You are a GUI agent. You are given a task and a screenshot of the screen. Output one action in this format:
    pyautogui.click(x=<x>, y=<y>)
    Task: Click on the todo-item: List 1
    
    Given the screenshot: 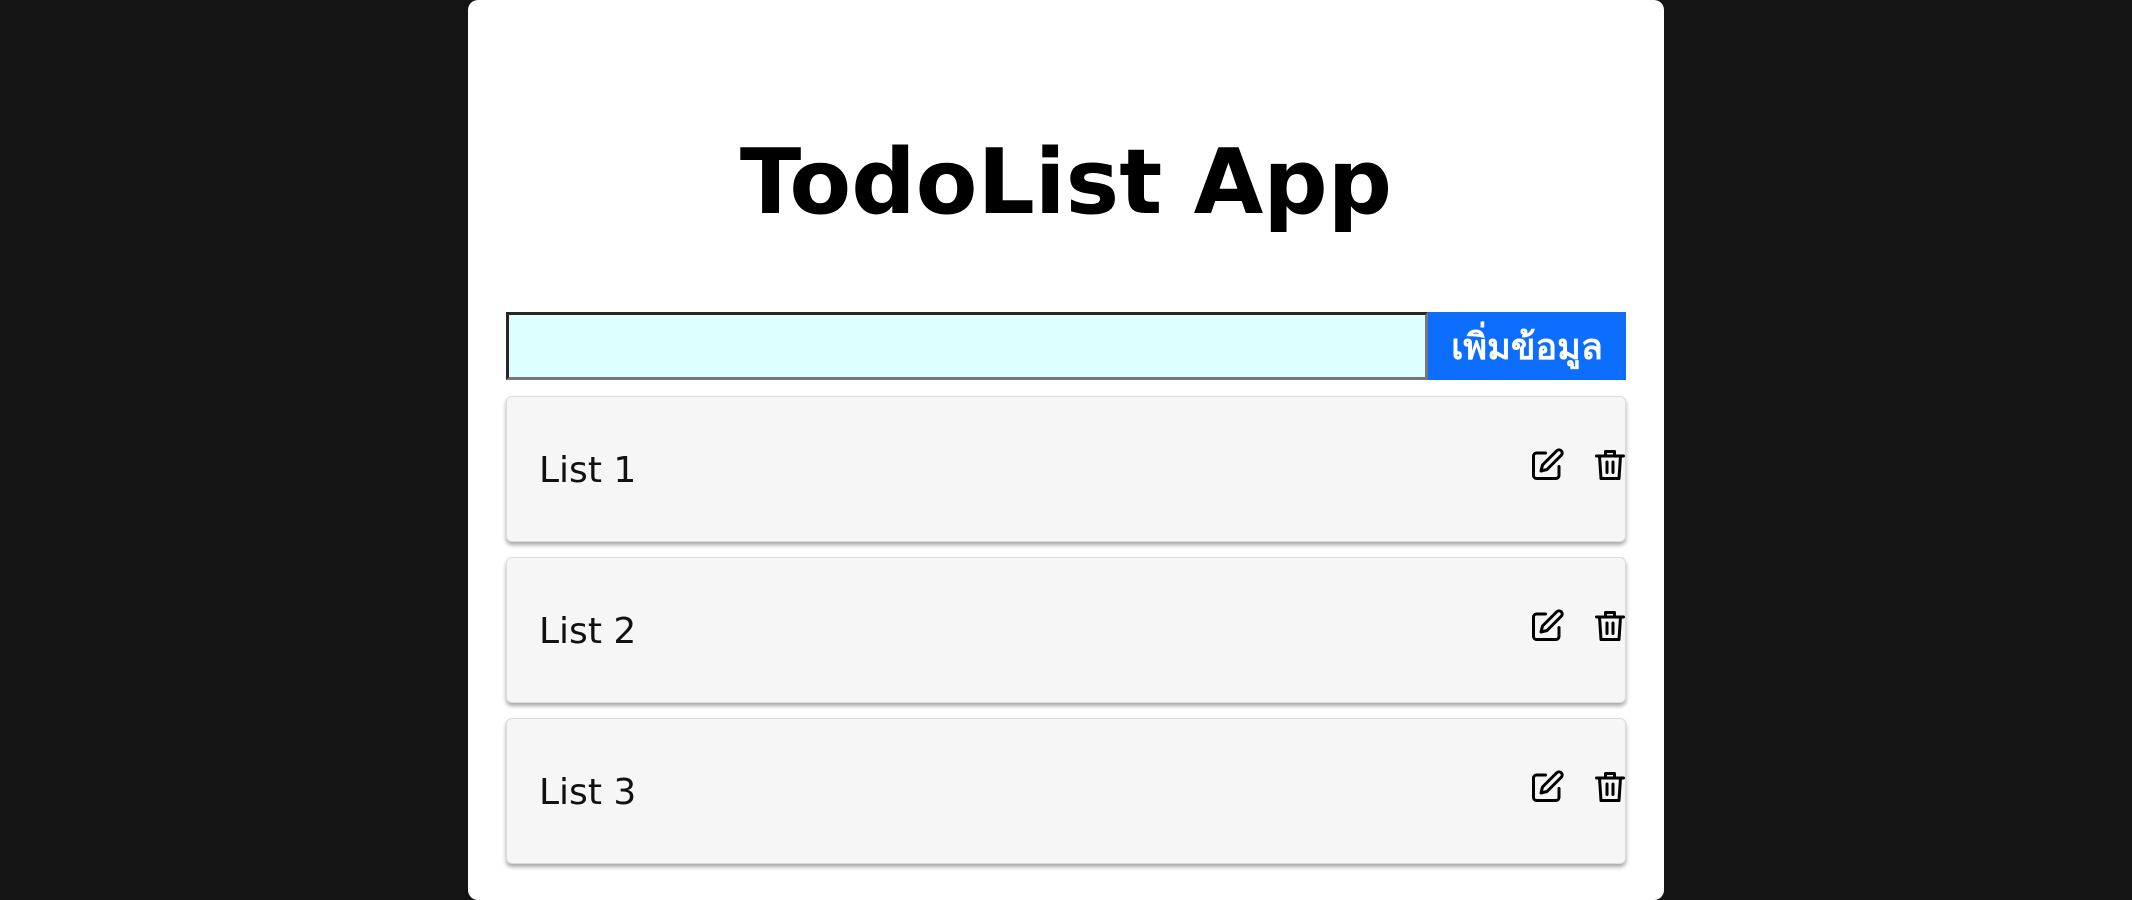 What is the action you would take?
    pyautogui.click(x=1066, y=469)
    